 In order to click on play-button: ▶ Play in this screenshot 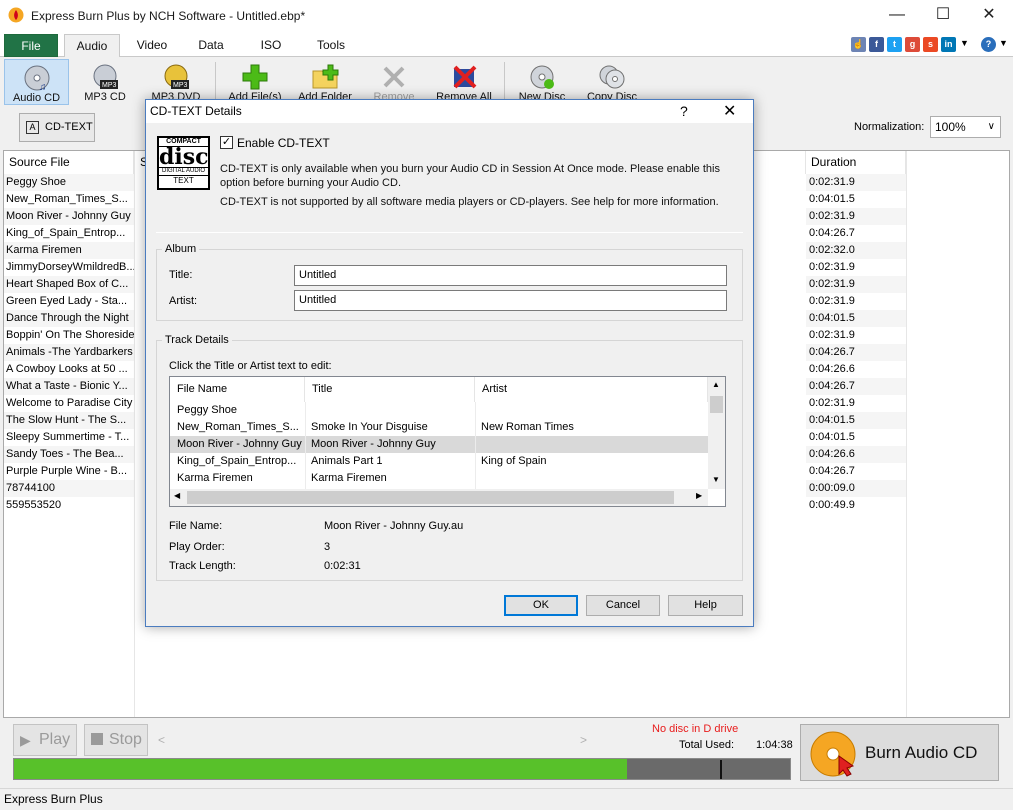, I will do `click(45, 740)`.